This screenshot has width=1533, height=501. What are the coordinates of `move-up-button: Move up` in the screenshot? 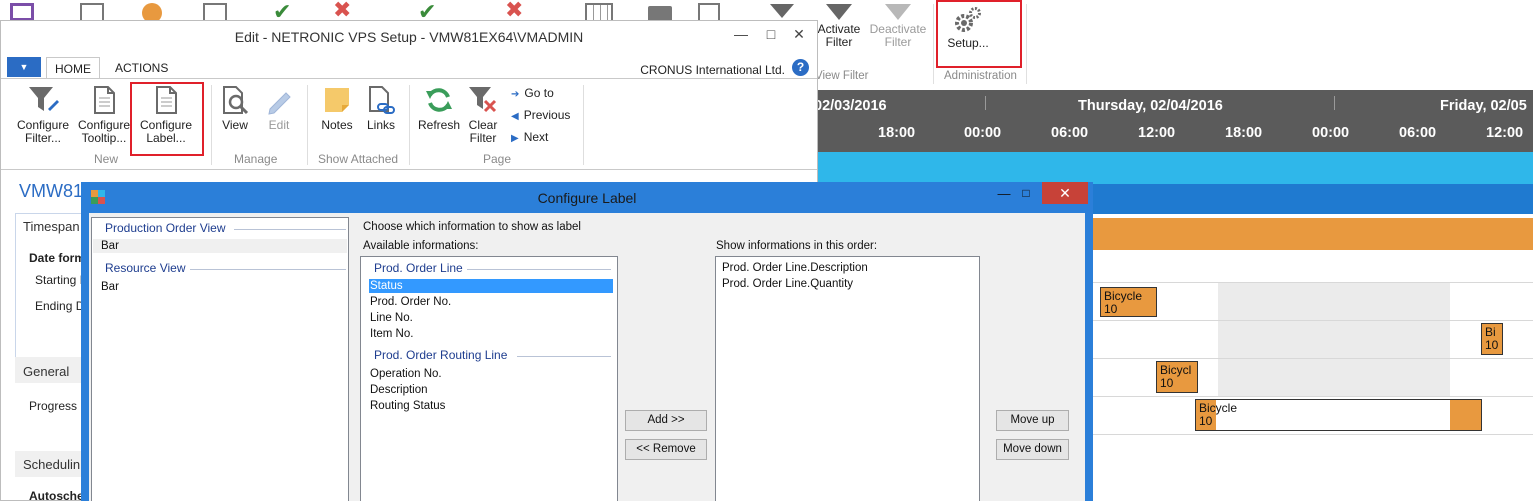 It's located at (1032, 420).